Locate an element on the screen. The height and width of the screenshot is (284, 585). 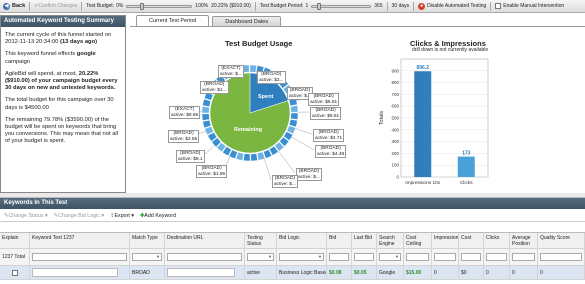
column-header: Impressions is located at coordinates (445, 240).